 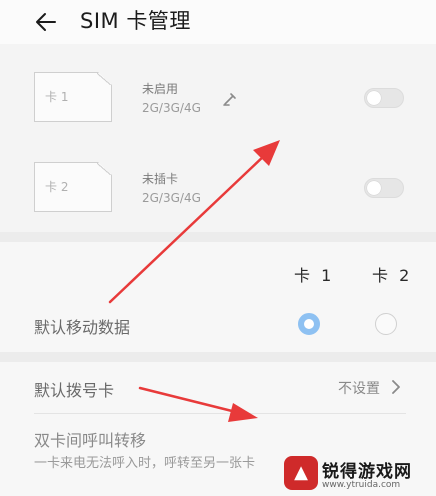 I want to click on call-forward-description: 一卡来电无法呼入时，呼转至另一张卡, so click(x=145, y=463).